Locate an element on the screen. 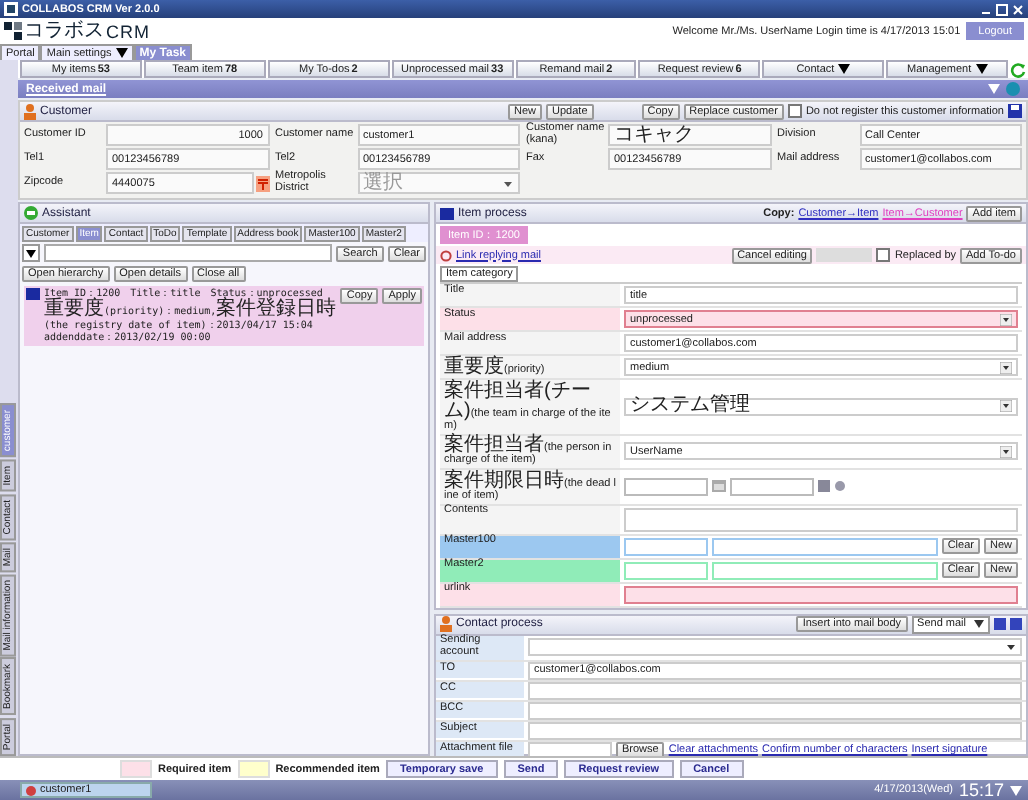 This screenshot has height=800, width=1028. input-field: システム管理 is located at coordinates (821, 406).